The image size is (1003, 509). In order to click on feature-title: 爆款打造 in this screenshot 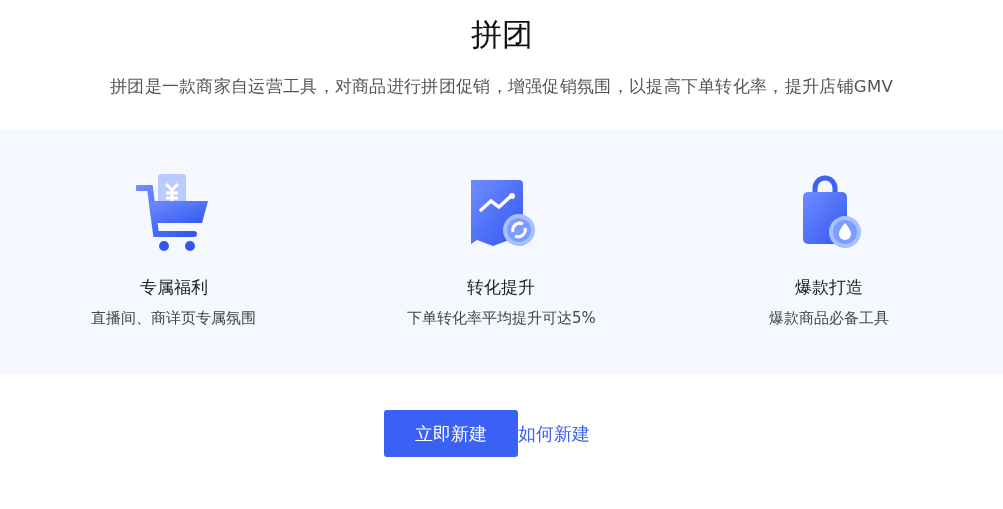, I will do `click(829, 287)`.